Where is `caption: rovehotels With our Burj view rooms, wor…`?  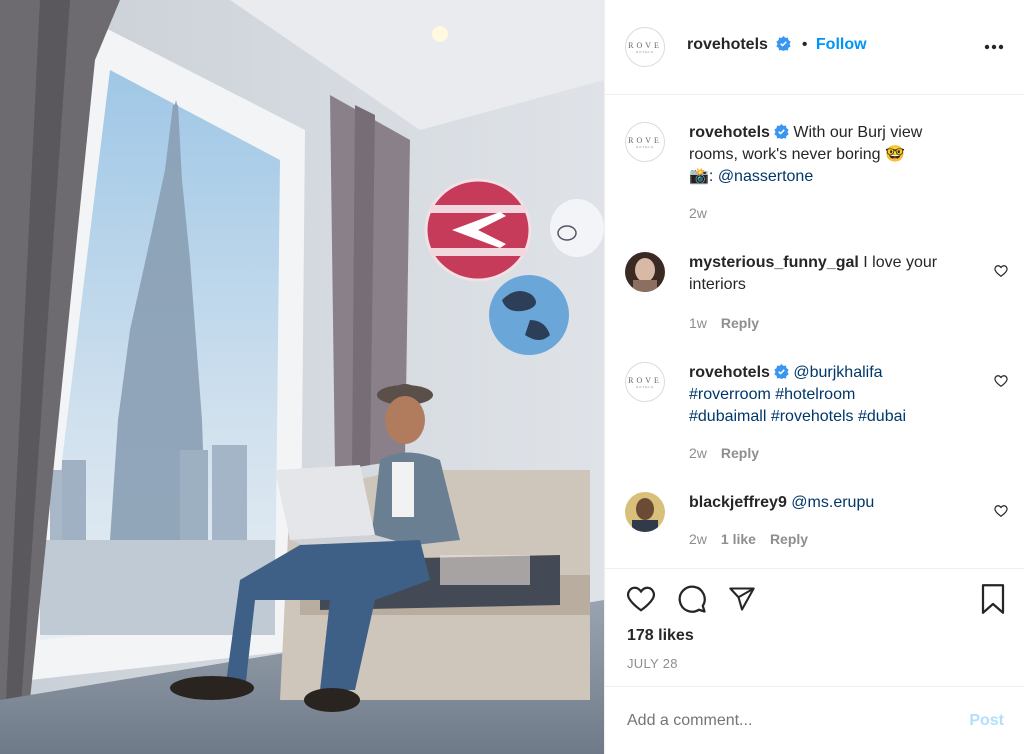
caption: rovehotels With our Burj view rooms, wor… is located at coordinates (839, 155).